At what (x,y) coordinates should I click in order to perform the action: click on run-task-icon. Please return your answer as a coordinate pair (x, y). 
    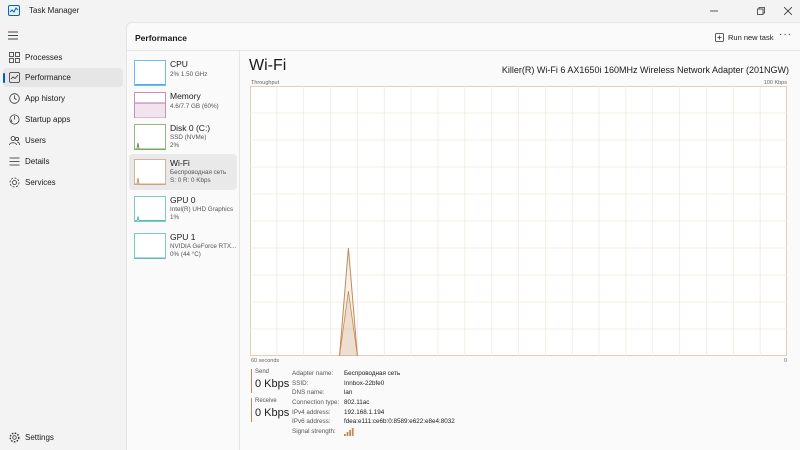
    Looking at the image, I should click on (719, 37).